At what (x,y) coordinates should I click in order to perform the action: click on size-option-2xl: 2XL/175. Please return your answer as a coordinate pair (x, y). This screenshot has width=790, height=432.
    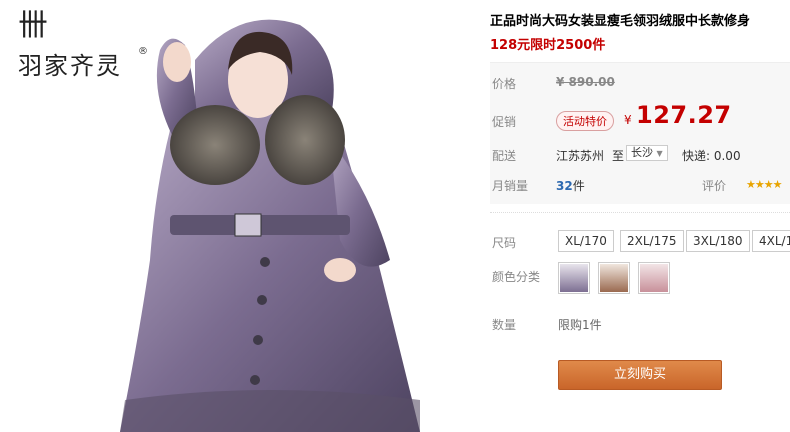
    Looking at the image, I should click on (652, 241).